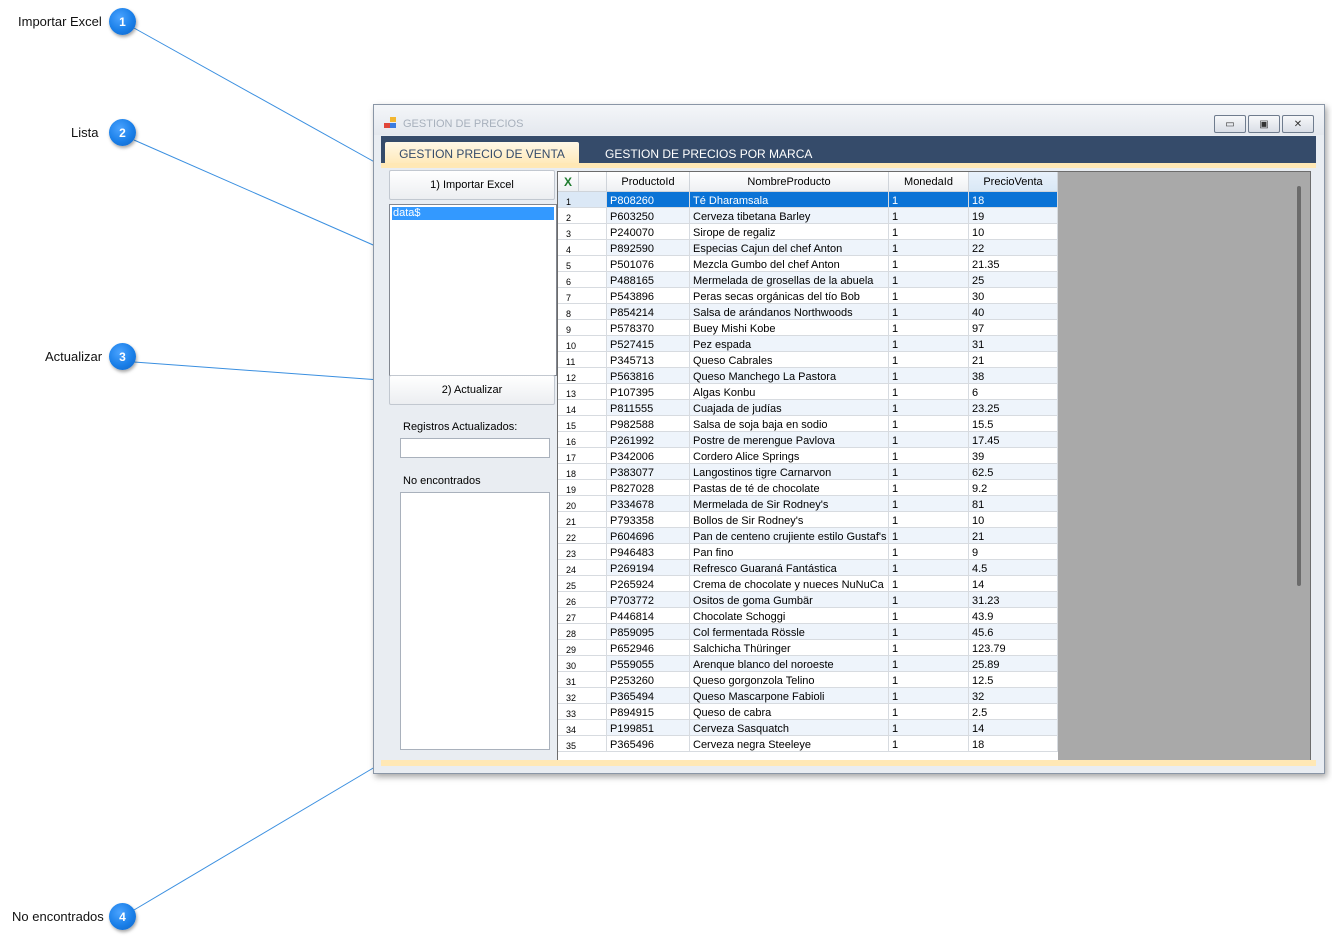 This screenshot has width=1332, height=941. What do you see at coordinates (1013, 616) in the screenshot?
I see `precioventa-cell: 43.9` at bounding box center [1013, 616].